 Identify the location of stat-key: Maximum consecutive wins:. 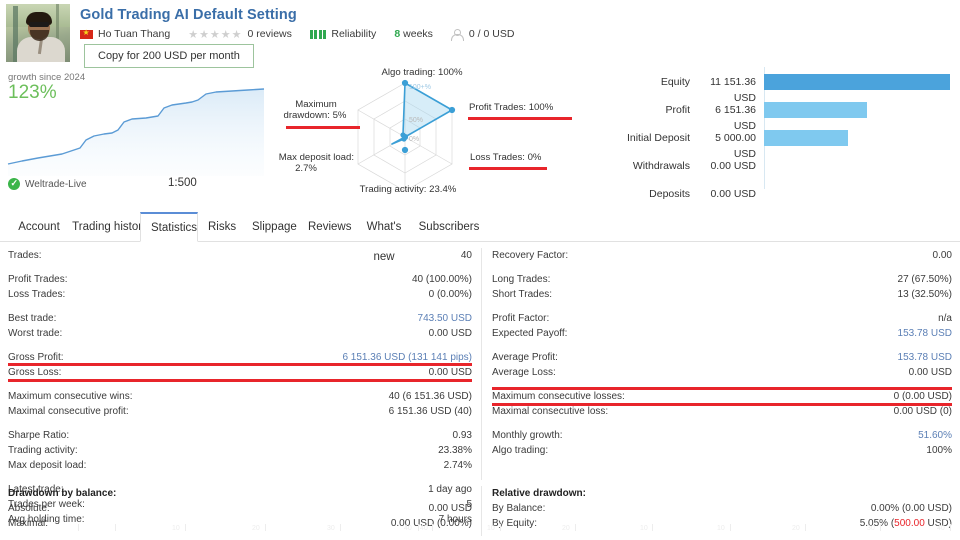
(70, 396).